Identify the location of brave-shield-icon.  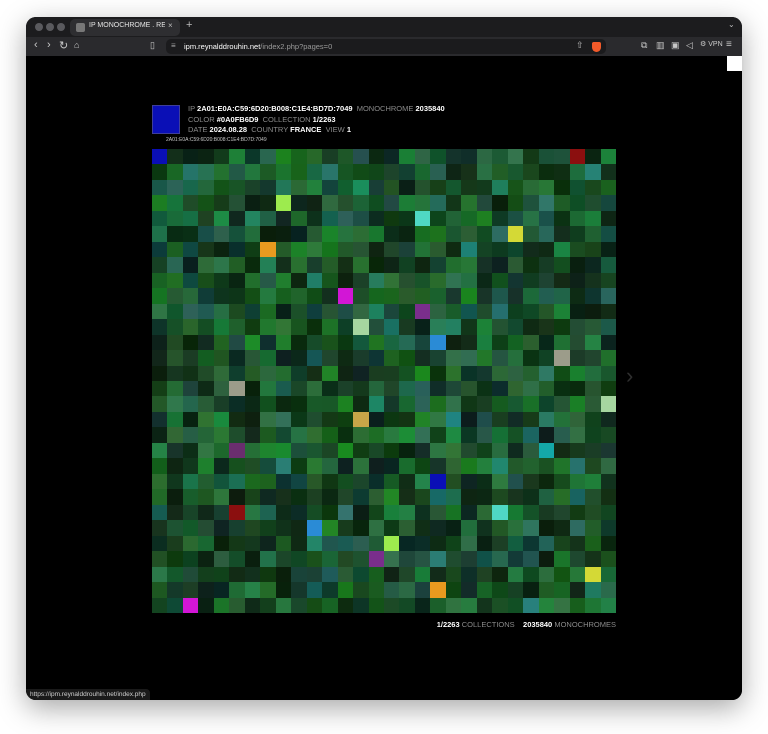
(596, 47).